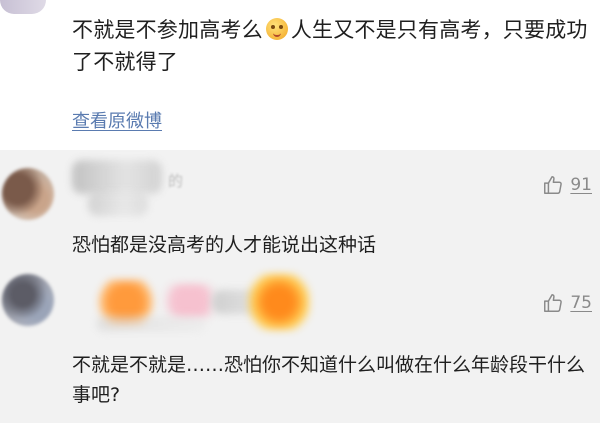 The width and height of the screenshot is (600, 423). Describe the element at coordinates (581, 185) in the screenshot. I see `like-count: 91` at that location.